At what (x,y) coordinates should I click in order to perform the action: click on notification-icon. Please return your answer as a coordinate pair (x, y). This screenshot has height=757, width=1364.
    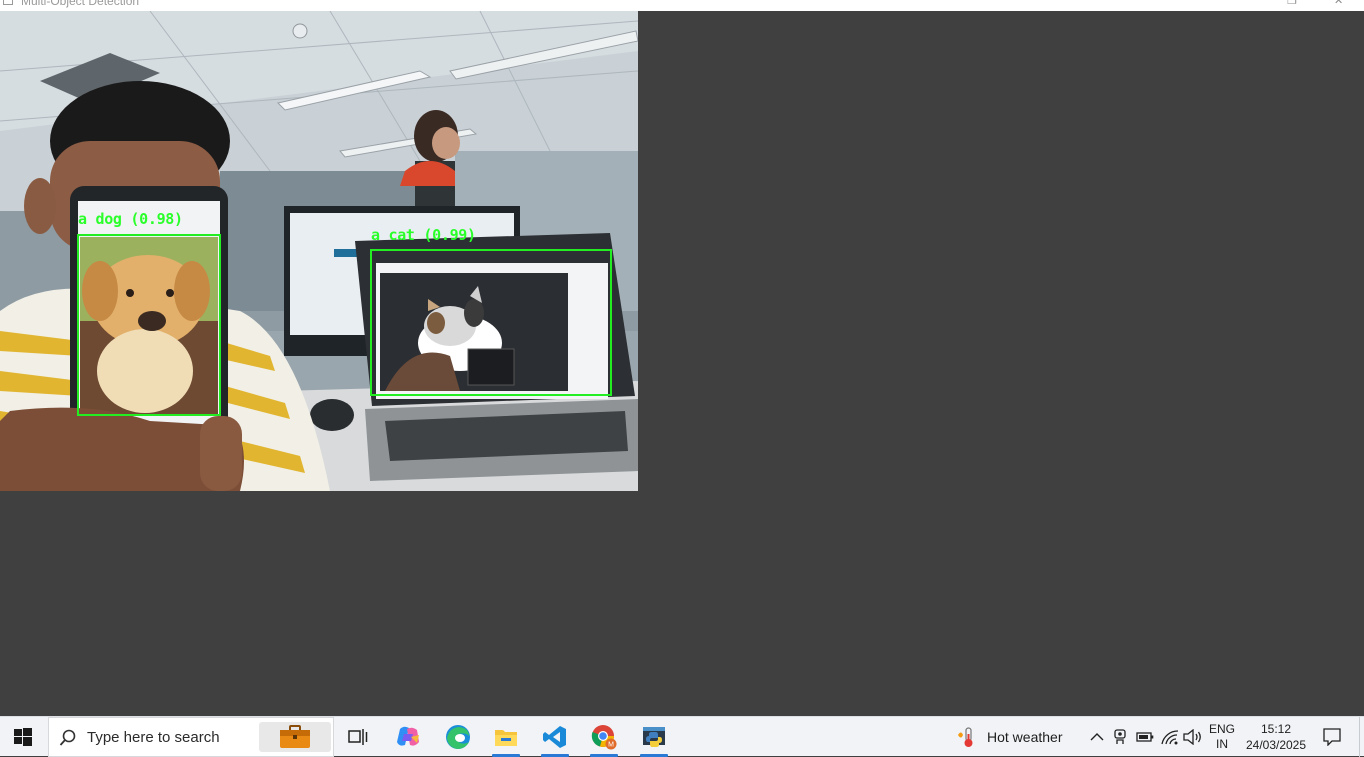
    Looking at the image, I should click on (1332, 737).